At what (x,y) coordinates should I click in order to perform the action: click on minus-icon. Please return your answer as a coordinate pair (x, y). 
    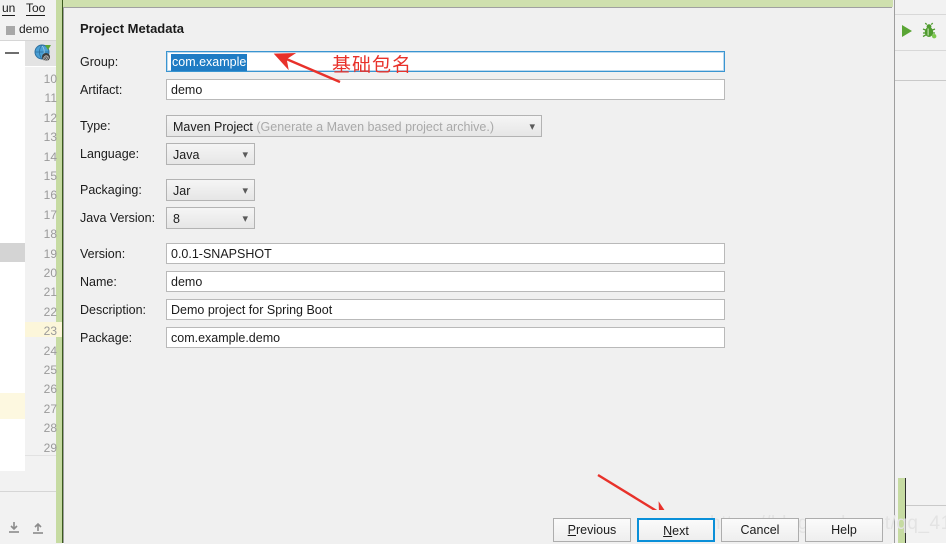
    Looking at the image, I should click on (12, 53).